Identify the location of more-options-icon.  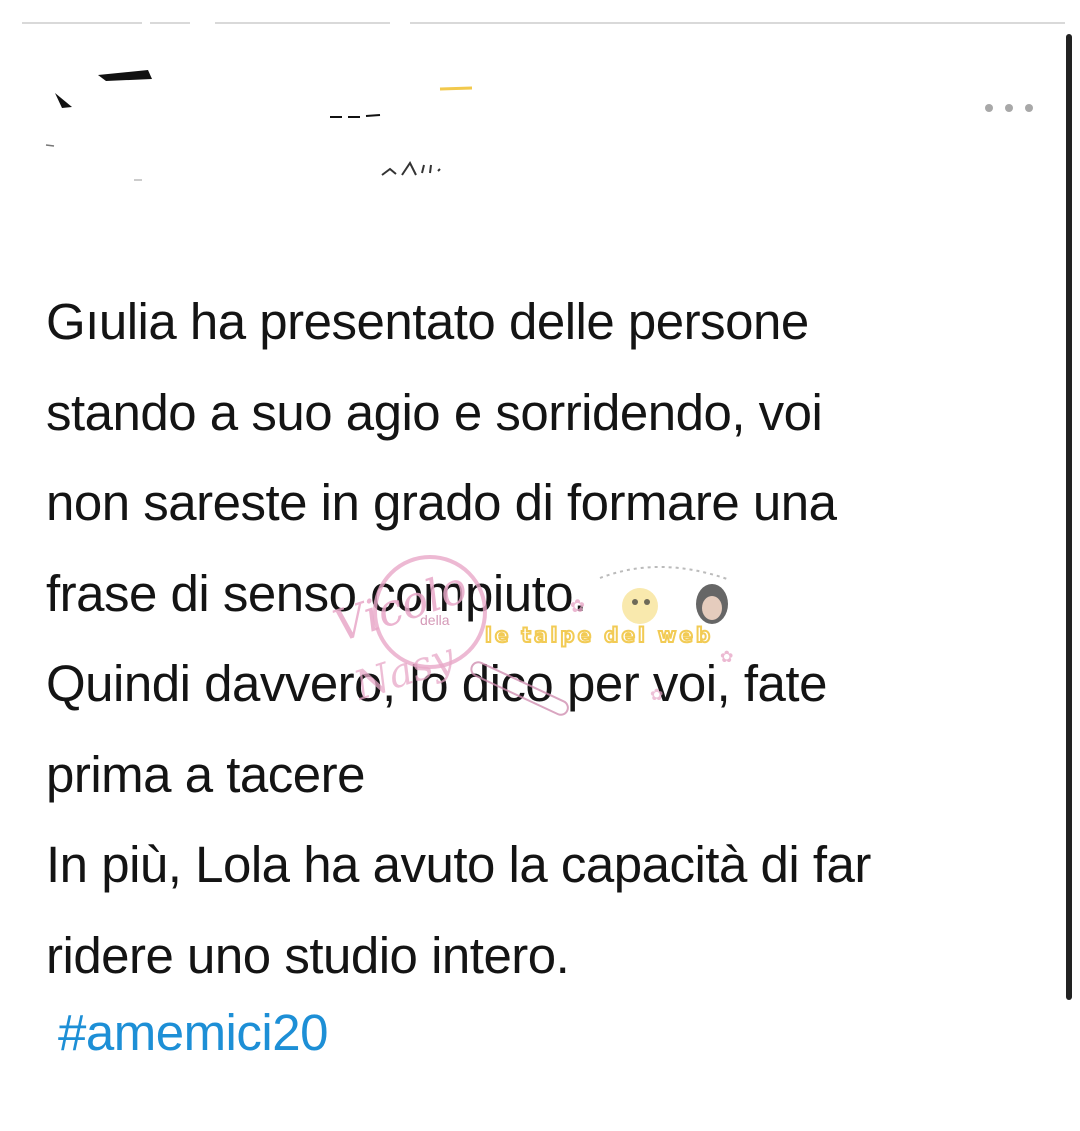
(1009, 108).